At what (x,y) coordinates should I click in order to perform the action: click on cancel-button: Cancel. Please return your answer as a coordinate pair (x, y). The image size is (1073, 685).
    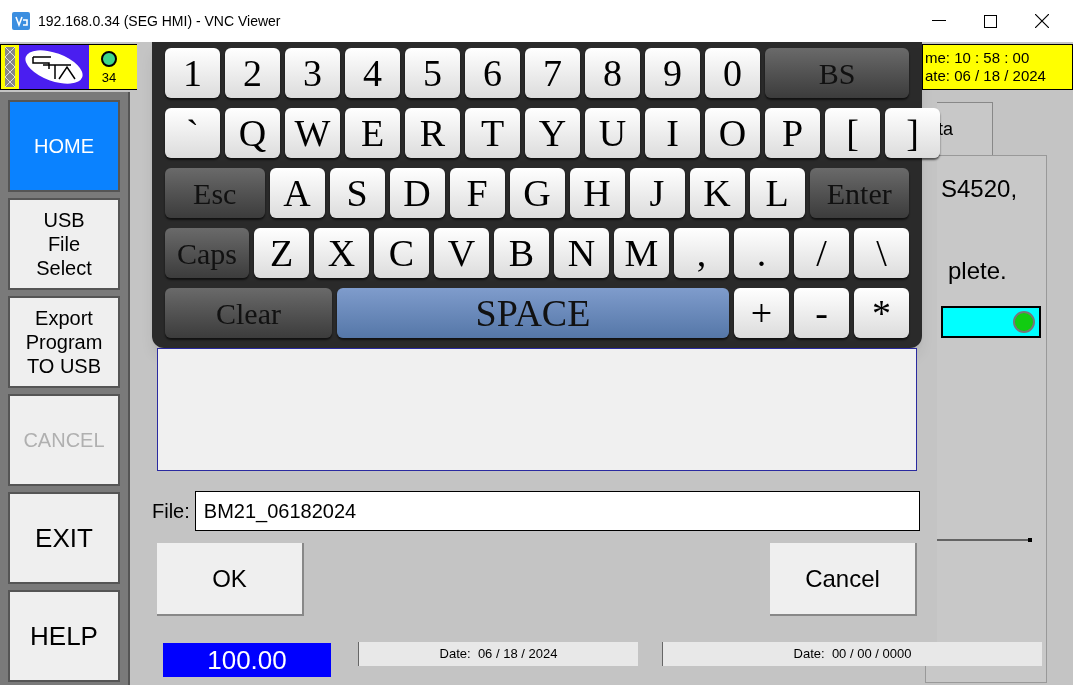
    Looking at the image, I should click on (843, 579).